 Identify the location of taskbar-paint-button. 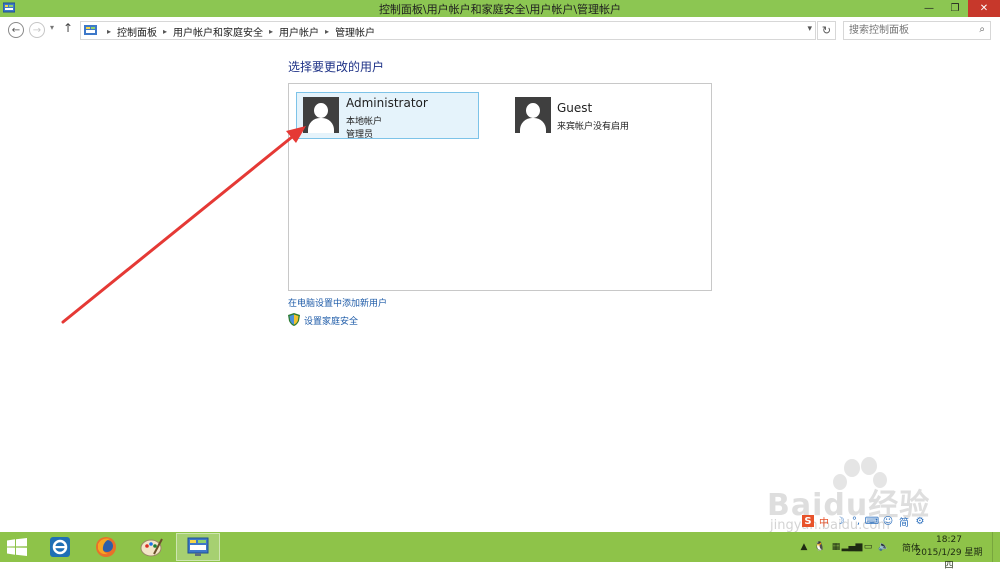
(152, 547).